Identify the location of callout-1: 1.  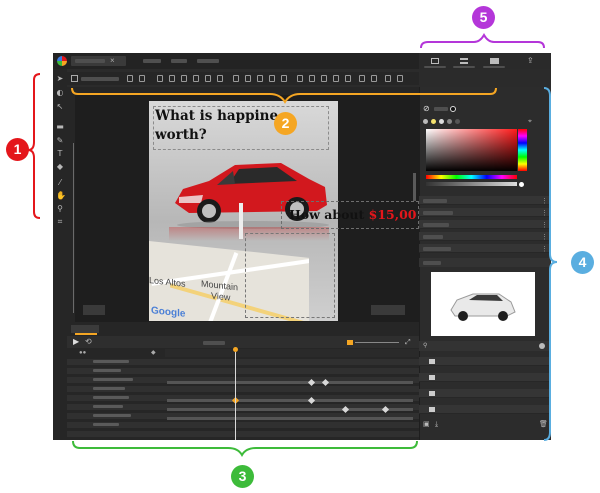
(17, 149).